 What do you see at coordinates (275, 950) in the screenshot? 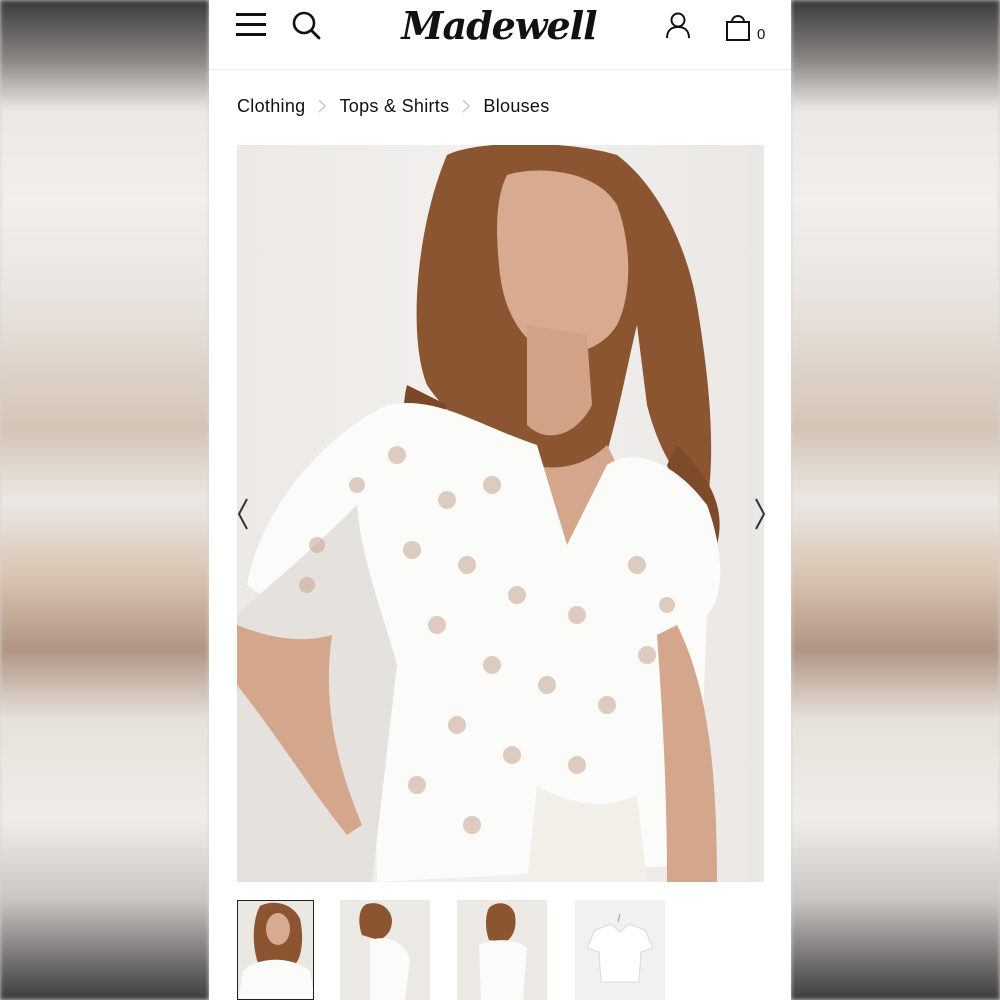
I see `thumbnail-front-closeup` at bounding box center [275, 950].